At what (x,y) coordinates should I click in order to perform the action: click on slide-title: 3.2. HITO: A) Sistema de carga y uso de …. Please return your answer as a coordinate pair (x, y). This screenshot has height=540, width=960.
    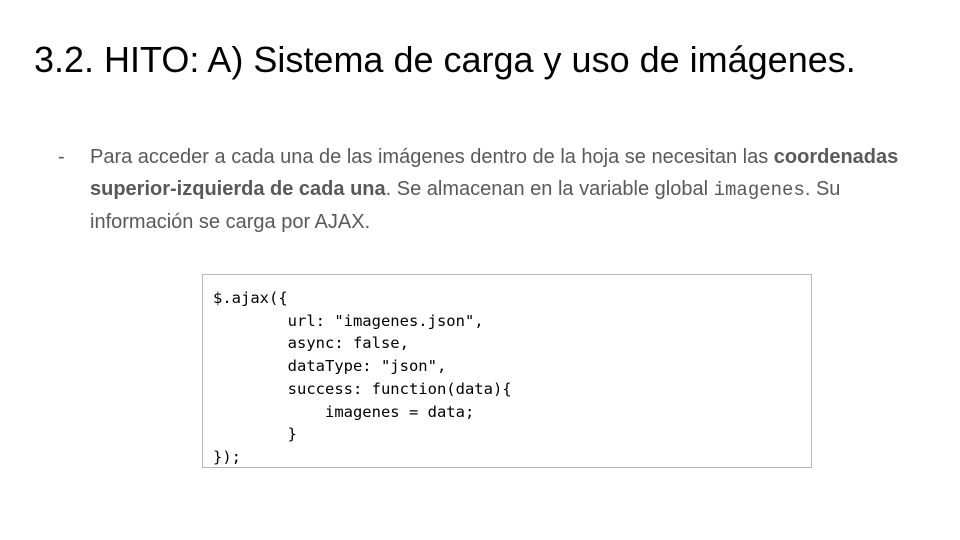
    Looking at the image, I should click on (445, 59).